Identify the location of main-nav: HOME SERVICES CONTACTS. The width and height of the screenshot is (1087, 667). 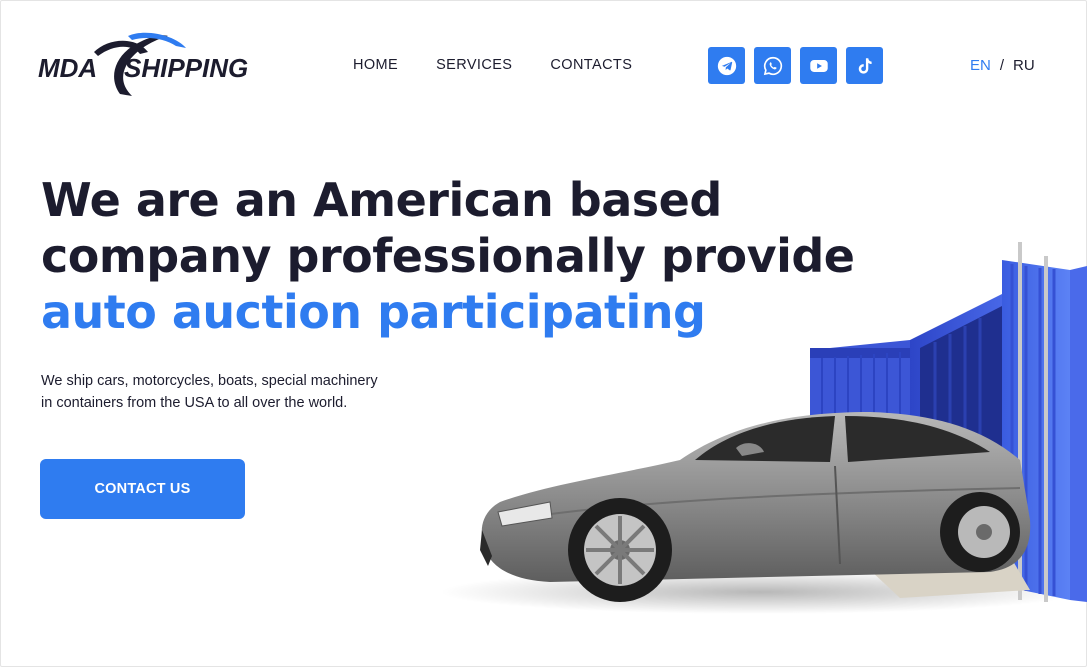
(492, 65).